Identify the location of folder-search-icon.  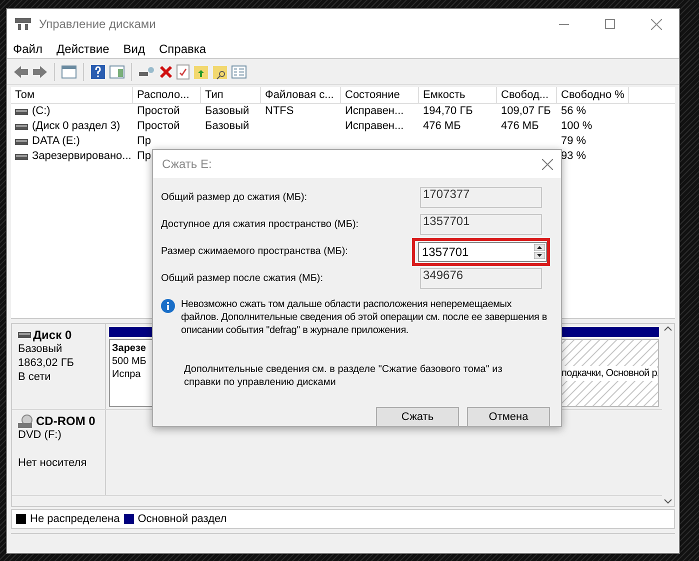
(220, 72).